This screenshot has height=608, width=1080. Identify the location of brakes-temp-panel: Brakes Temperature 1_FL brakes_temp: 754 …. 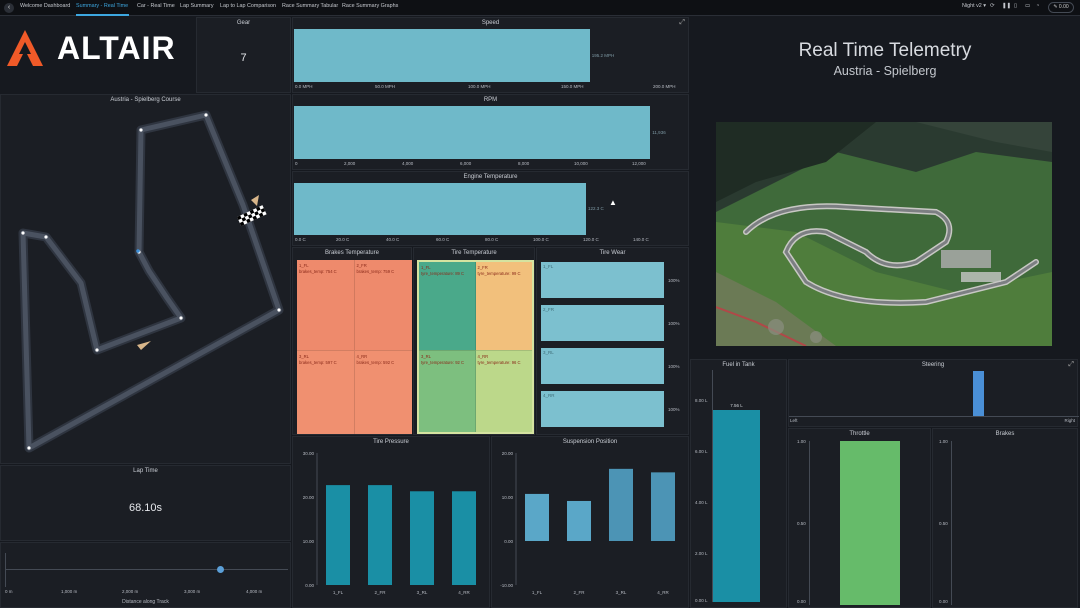
(352, 341).